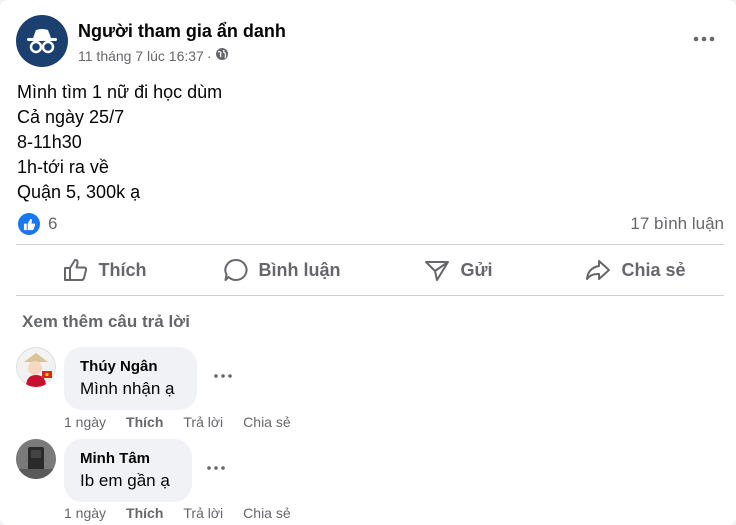 The width and height of the screenshot is (736, 525). Describe the element at coordinates (704, 39) in the screenshot. I see `post-more-options-icon` at that location.